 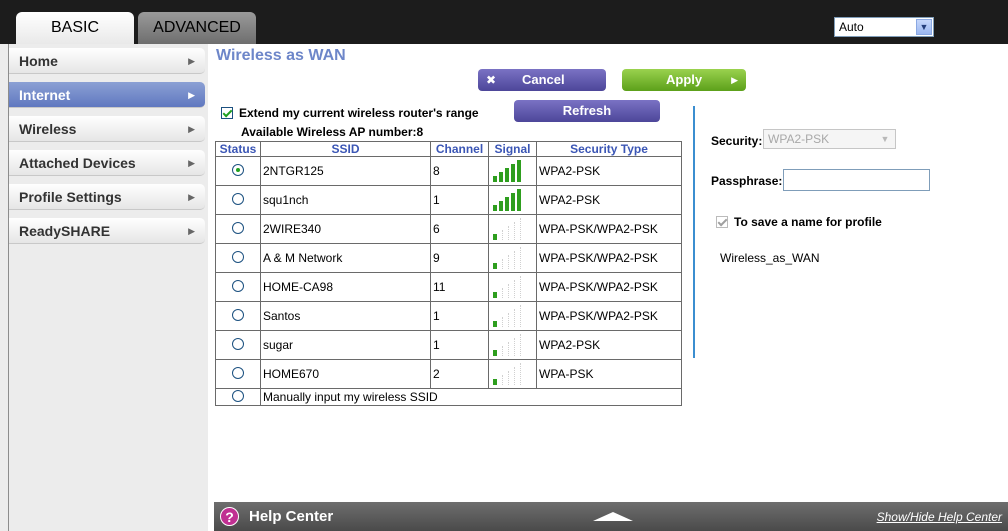 I want to click on table-row: 2WIRE340 6 WPA-PSK/WPA2-PSK, so click(x=448, y=229).